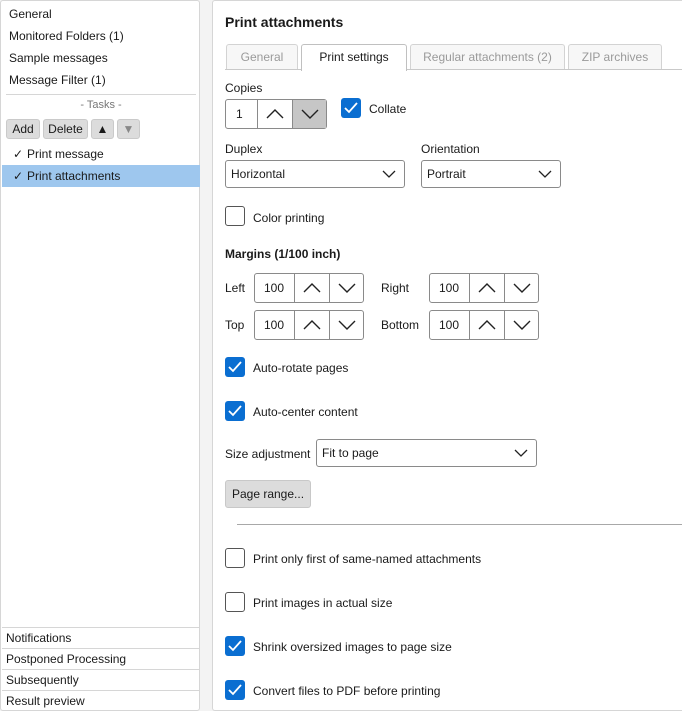 Image resolution: width=682 pixels, height=711 pixels. I want to click on margin-bottom-decrement-button, so click(521, 325).